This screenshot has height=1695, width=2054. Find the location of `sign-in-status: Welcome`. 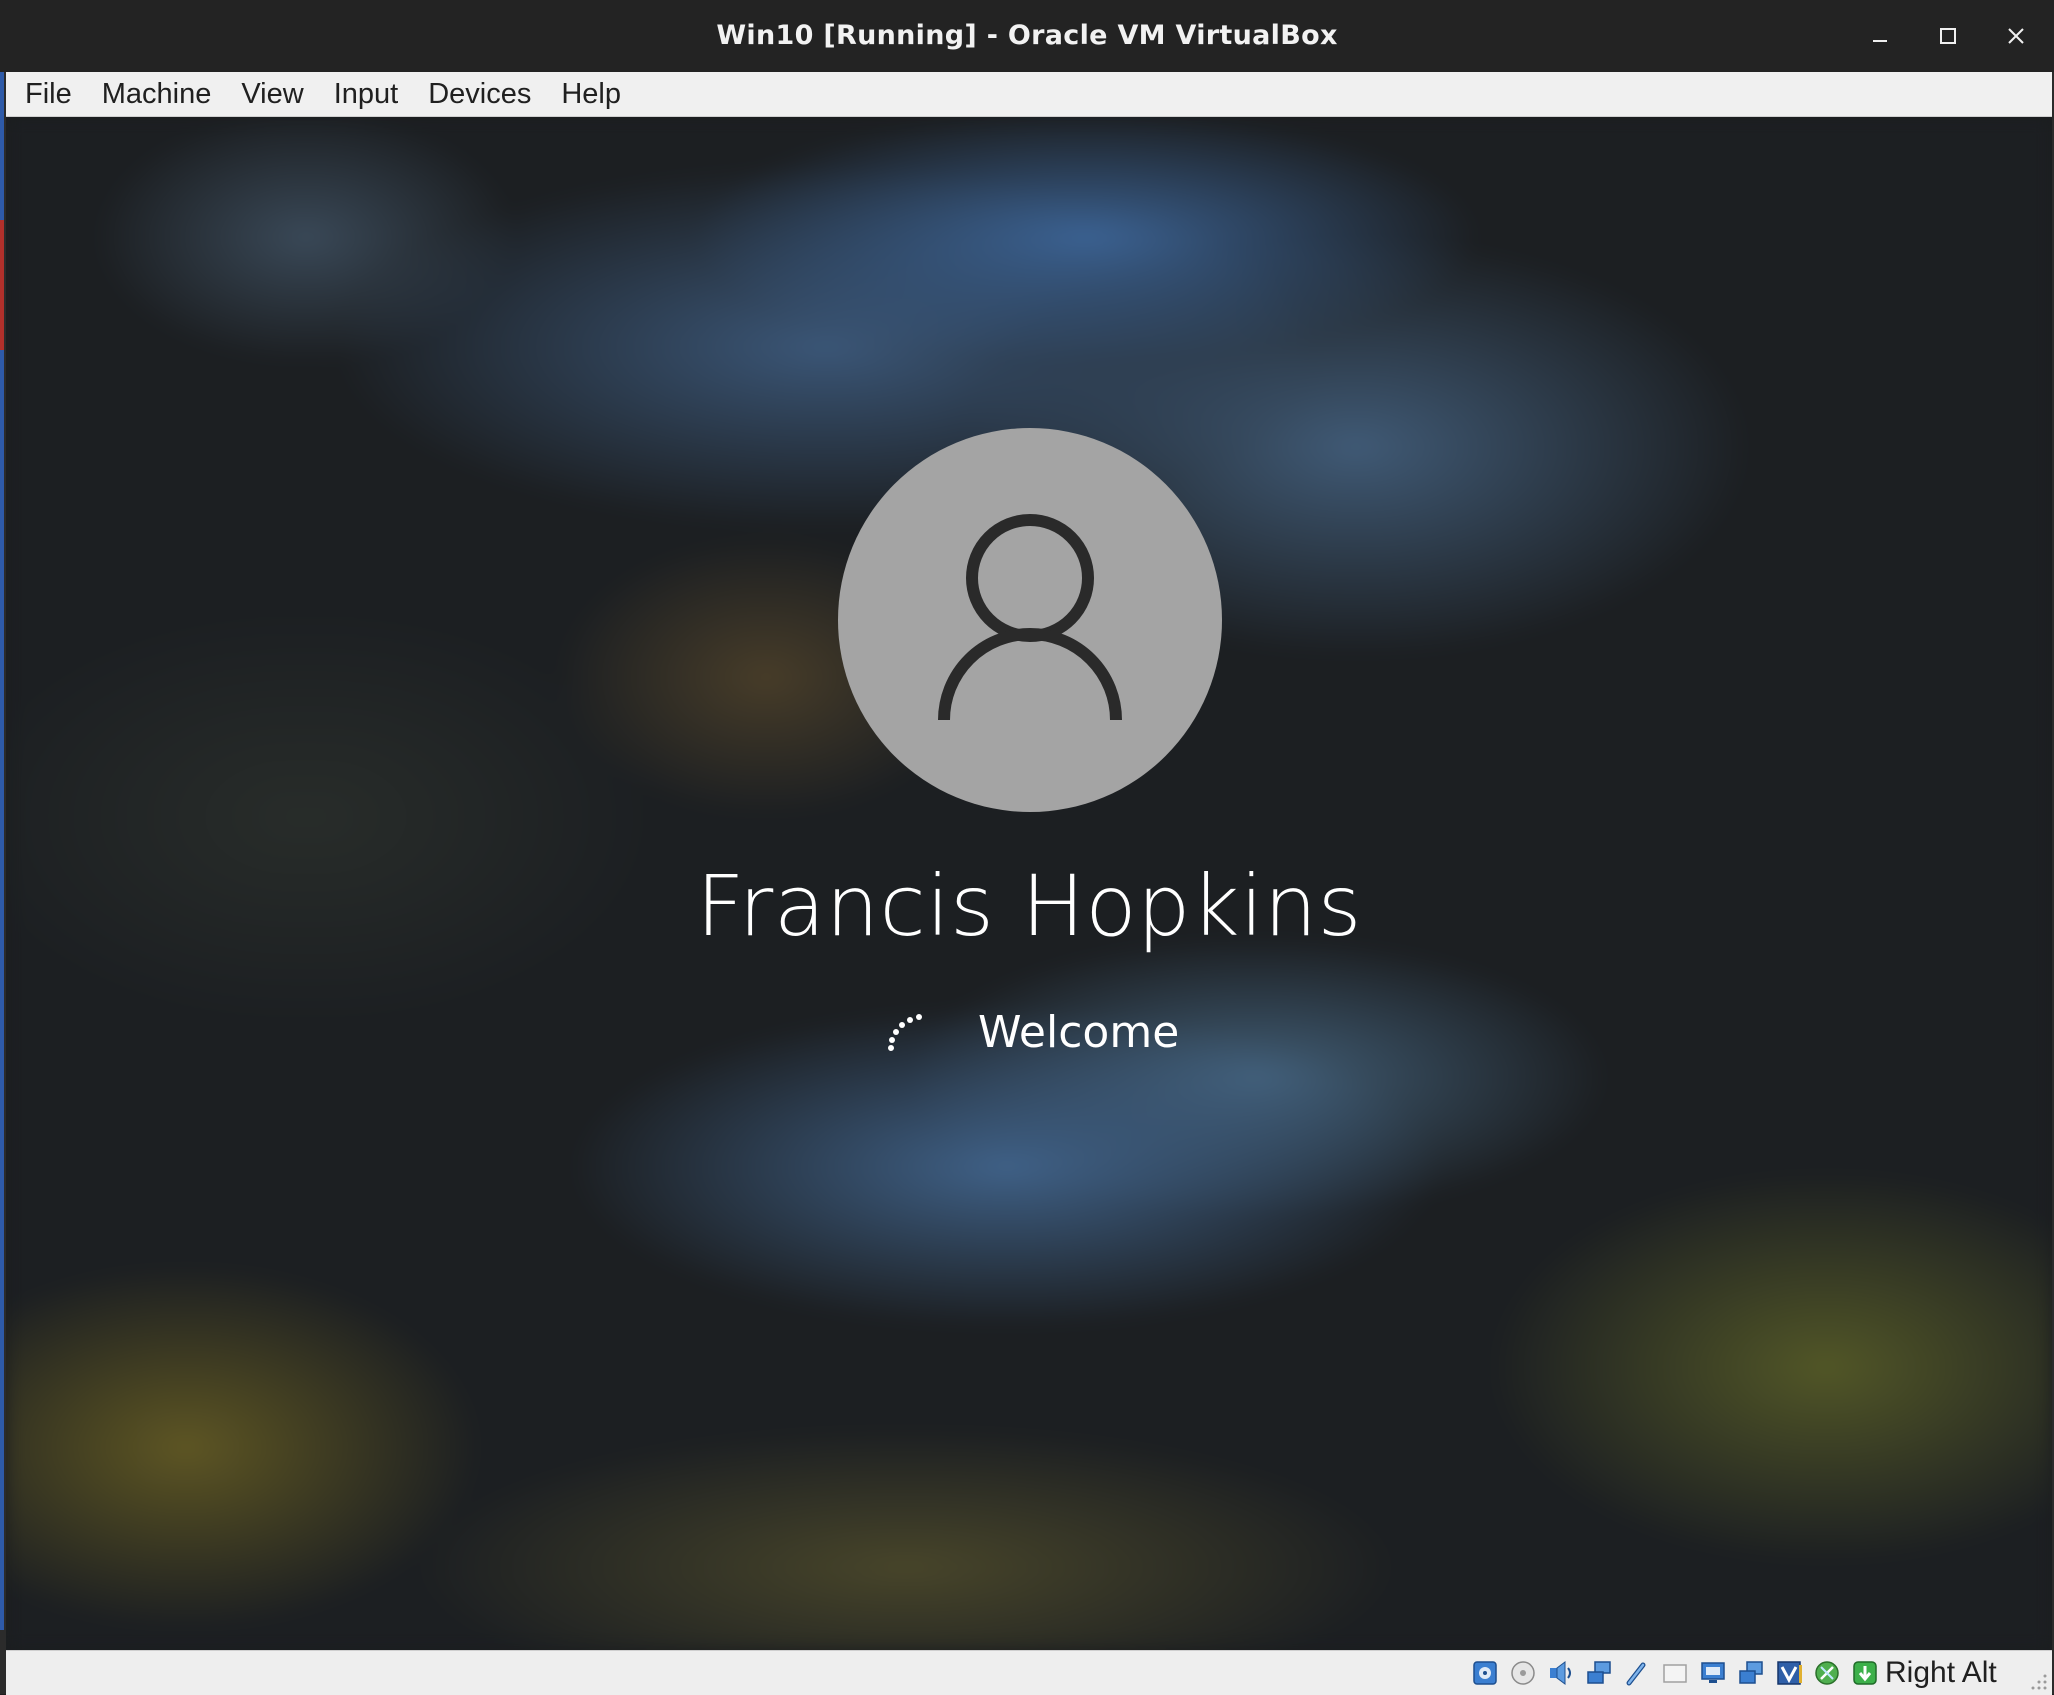

sign-in-status: Welcome is located at coordinates (1032, 1032).